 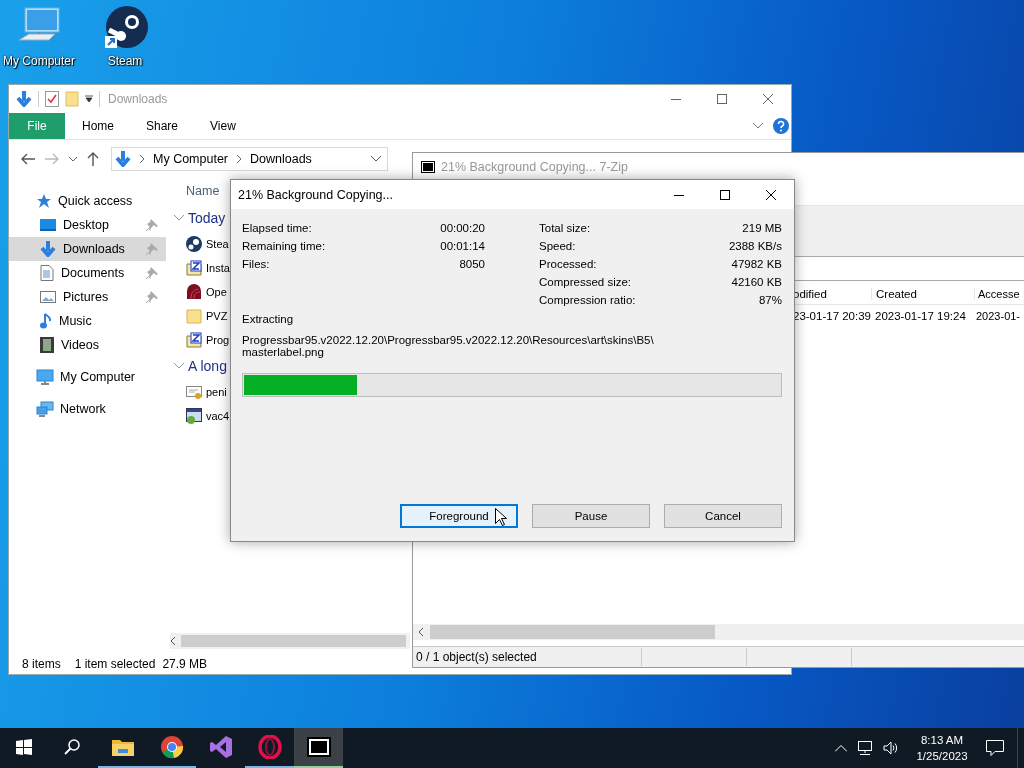 I want to click on certificate-icon, so click(x=194, y=392).